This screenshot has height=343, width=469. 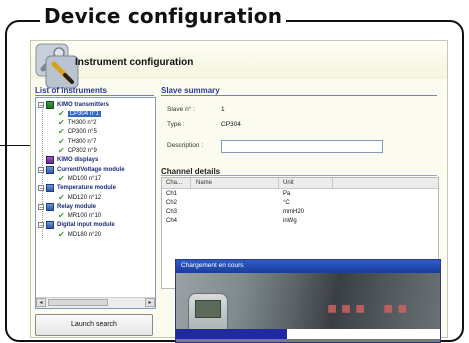 I want to click on figure-headline: Device configuration, so click(x=163, y=16).